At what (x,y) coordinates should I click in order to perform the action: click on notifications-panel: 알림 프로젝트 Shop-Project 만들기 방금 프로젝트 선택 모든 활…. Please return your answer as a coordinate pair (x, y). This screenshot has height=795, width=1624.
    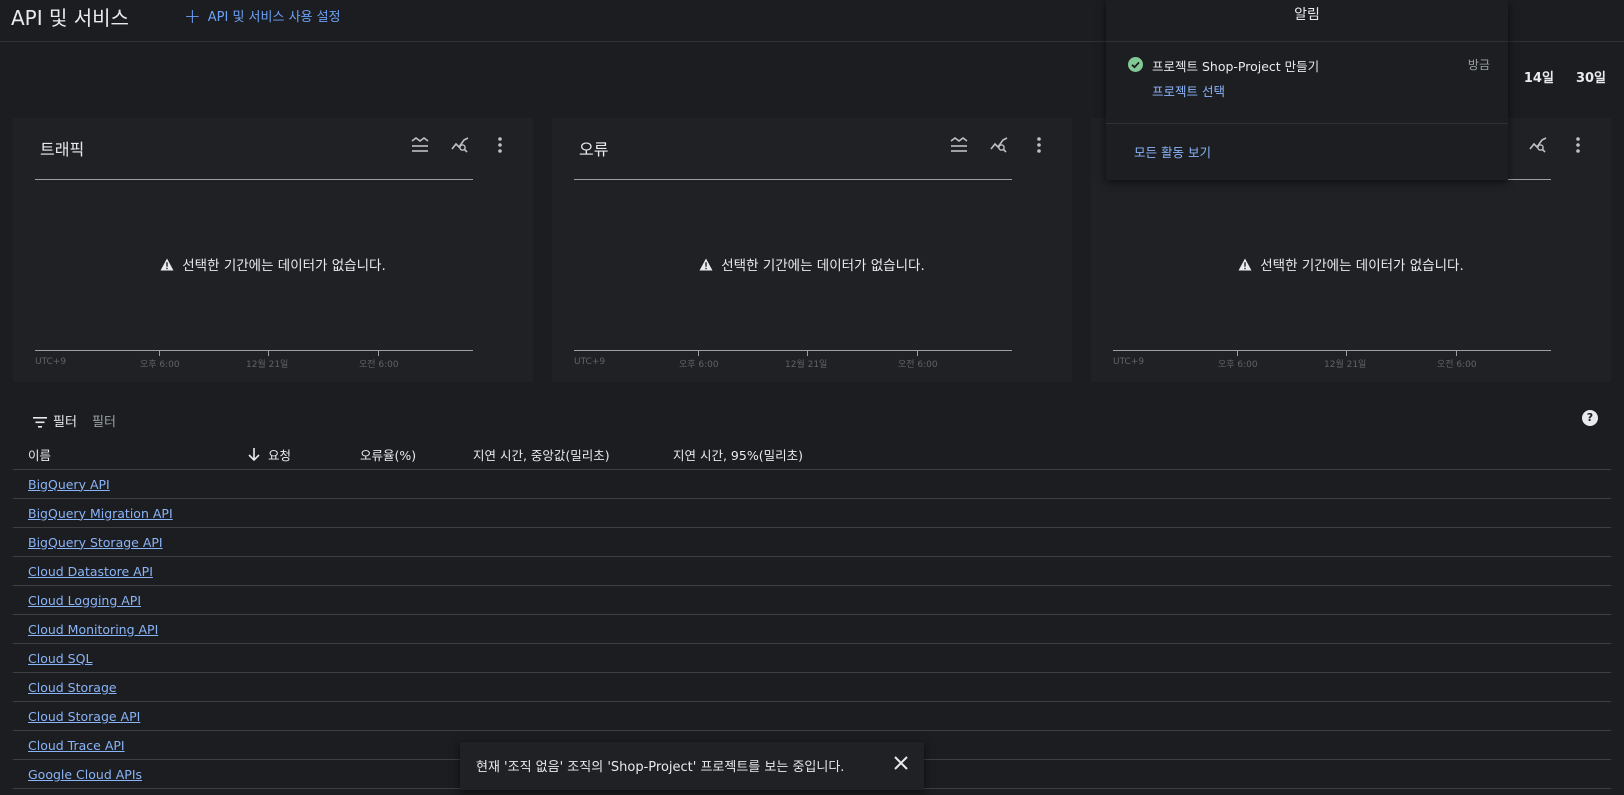
    Looking at the image, I should click on (1307, 90).